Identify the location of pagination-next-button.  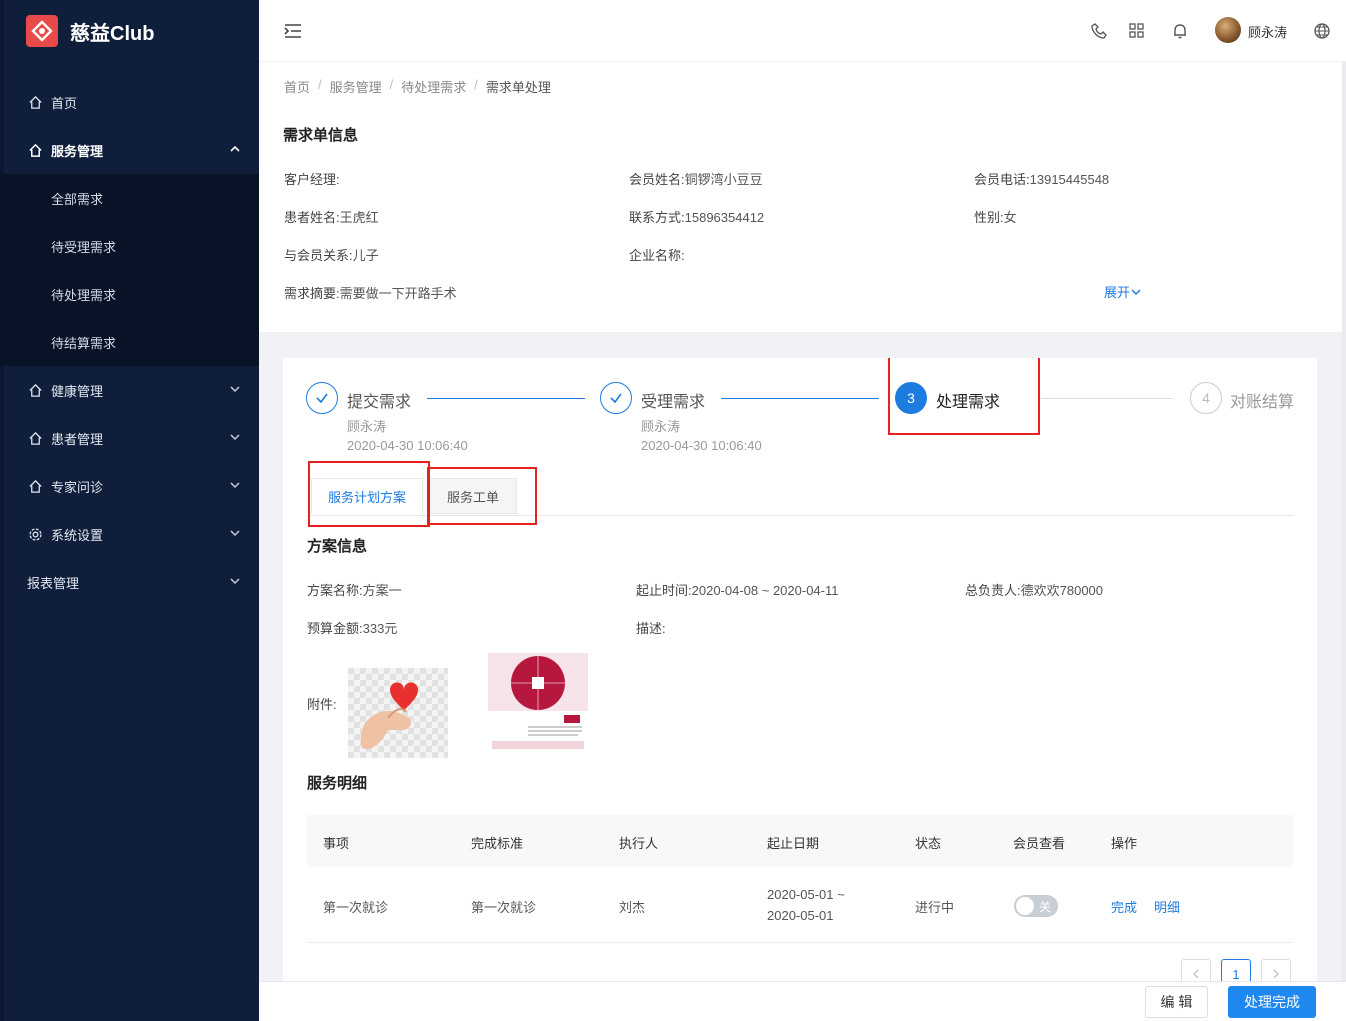
(1276, 971).